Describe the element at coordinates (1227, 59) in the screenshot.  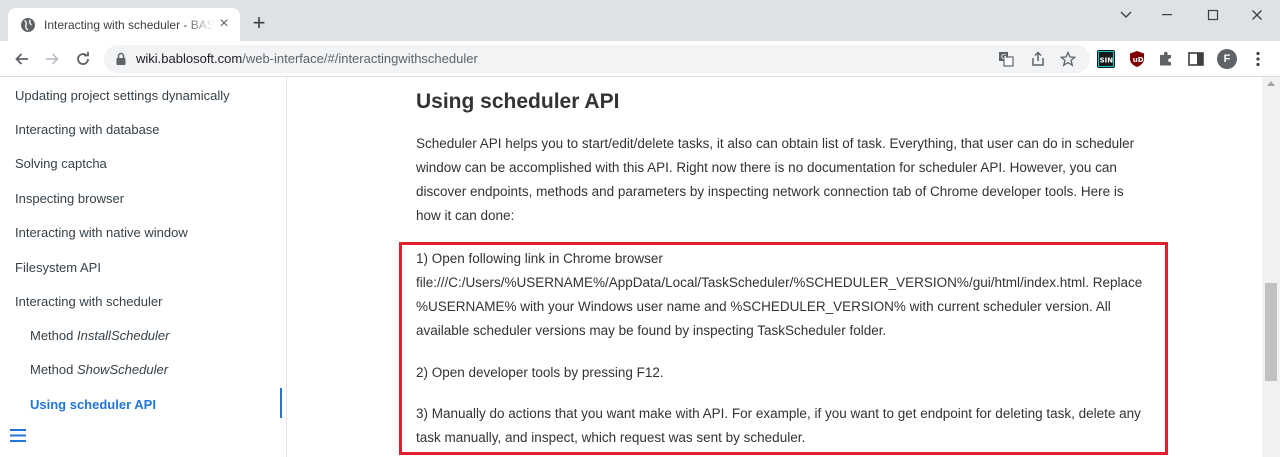
I see `profile-avatar: F` at that location.